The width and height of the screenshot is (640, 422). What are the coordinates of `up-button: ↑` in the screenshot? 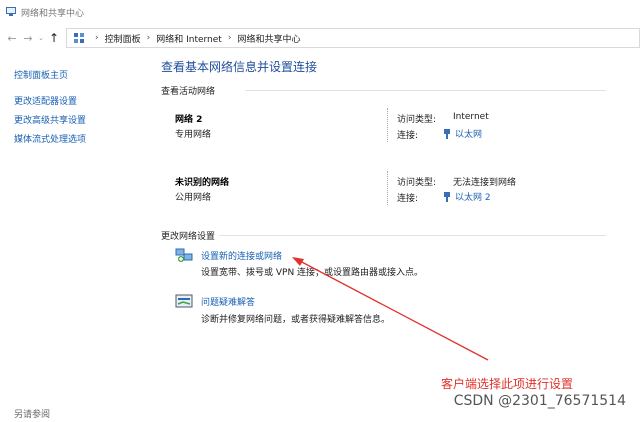 It's located at (54, 38).